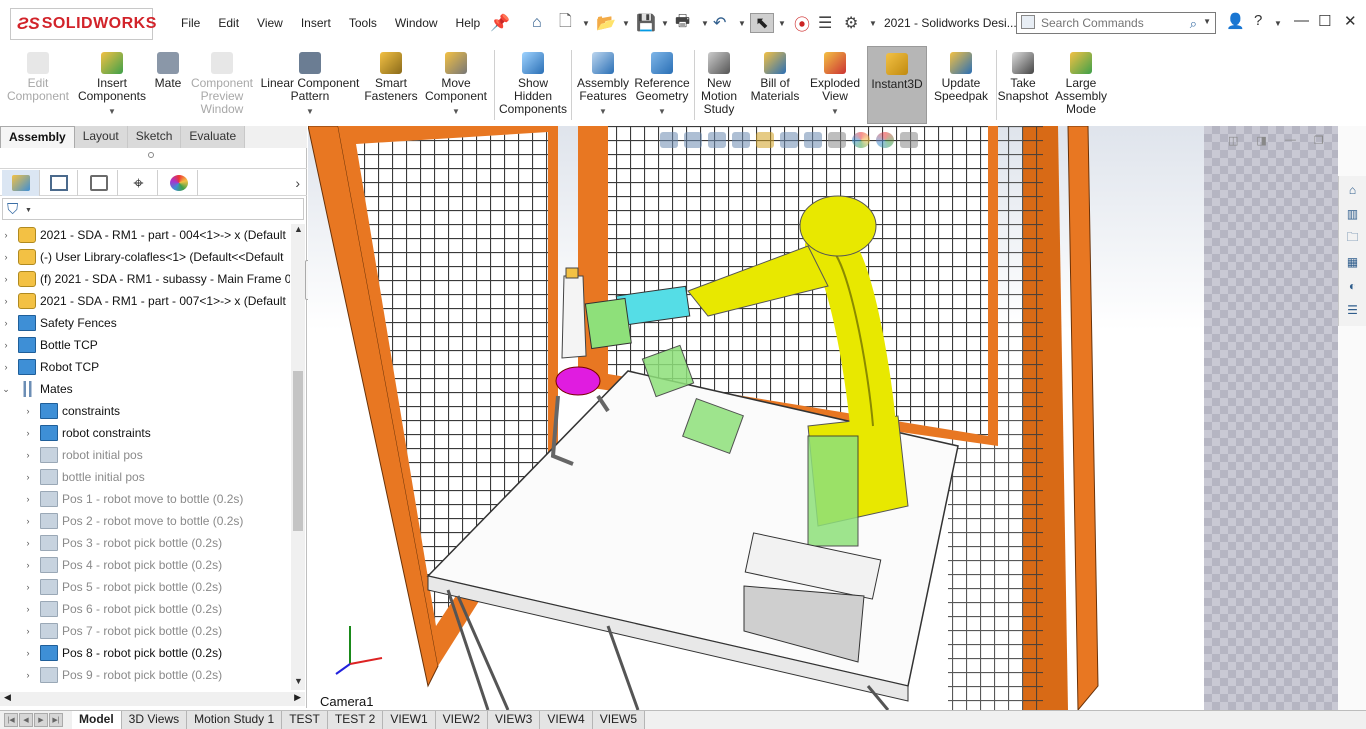 This screenshot has width=1366, height=729. I want to click on tree-row: › Pos 3 - robot pick bottle (0.2s), so click(145, 543).